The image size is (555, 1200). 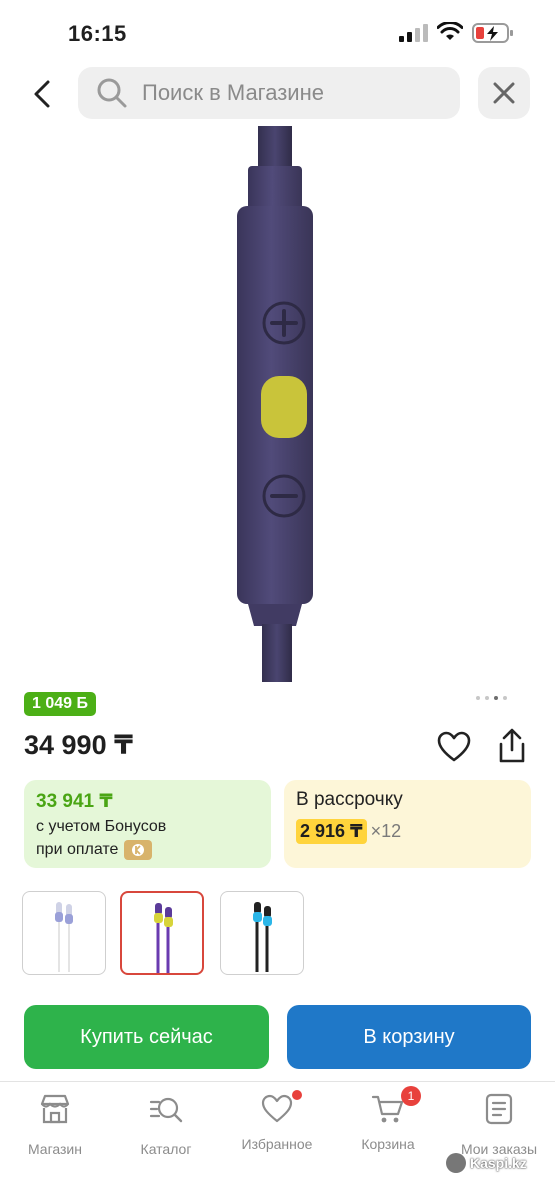 What do you see at coordinates (77, 849) in the screenshot?
I see `bonus-price-line2: при оплате` at bounding box center [77, 849].